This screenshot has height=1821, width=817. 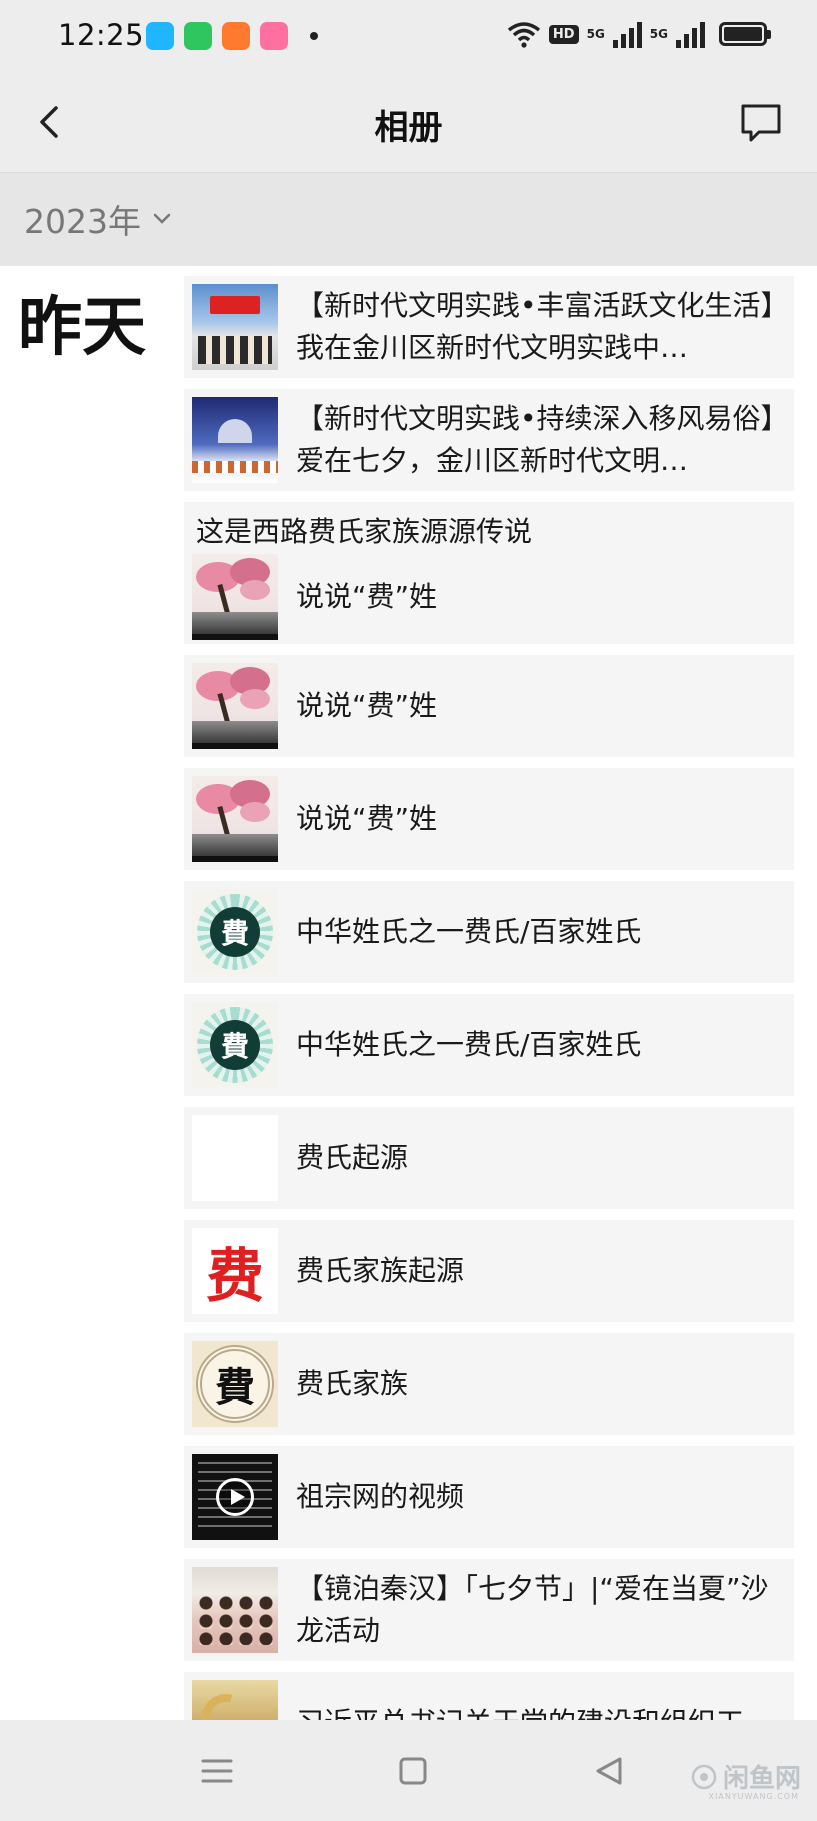 I want to click on page-title: 相册, so click(x=408, y=128).